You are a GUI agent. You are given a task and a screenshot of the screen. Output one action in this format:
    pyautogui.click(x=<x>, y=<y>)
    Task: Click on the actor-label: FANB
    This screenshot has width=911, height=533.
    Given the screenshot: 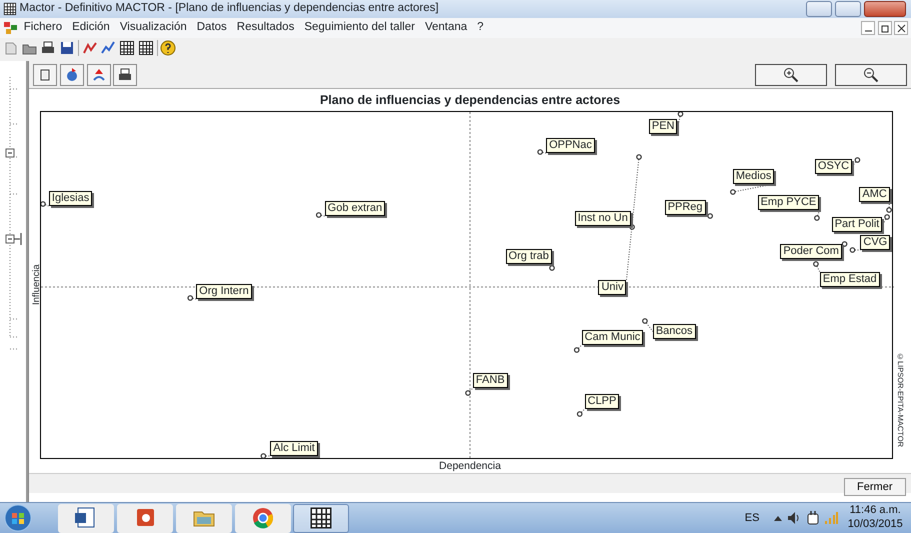 What is the action you would take?
    pyautogui.click(x=490, y=380)
    